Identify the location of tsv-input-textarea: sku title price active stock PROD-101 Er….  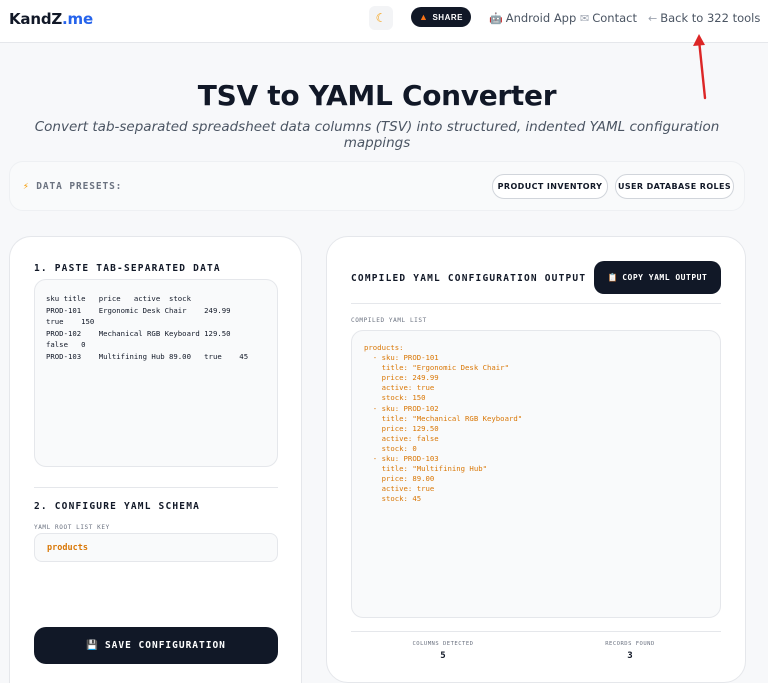
(156, 373).